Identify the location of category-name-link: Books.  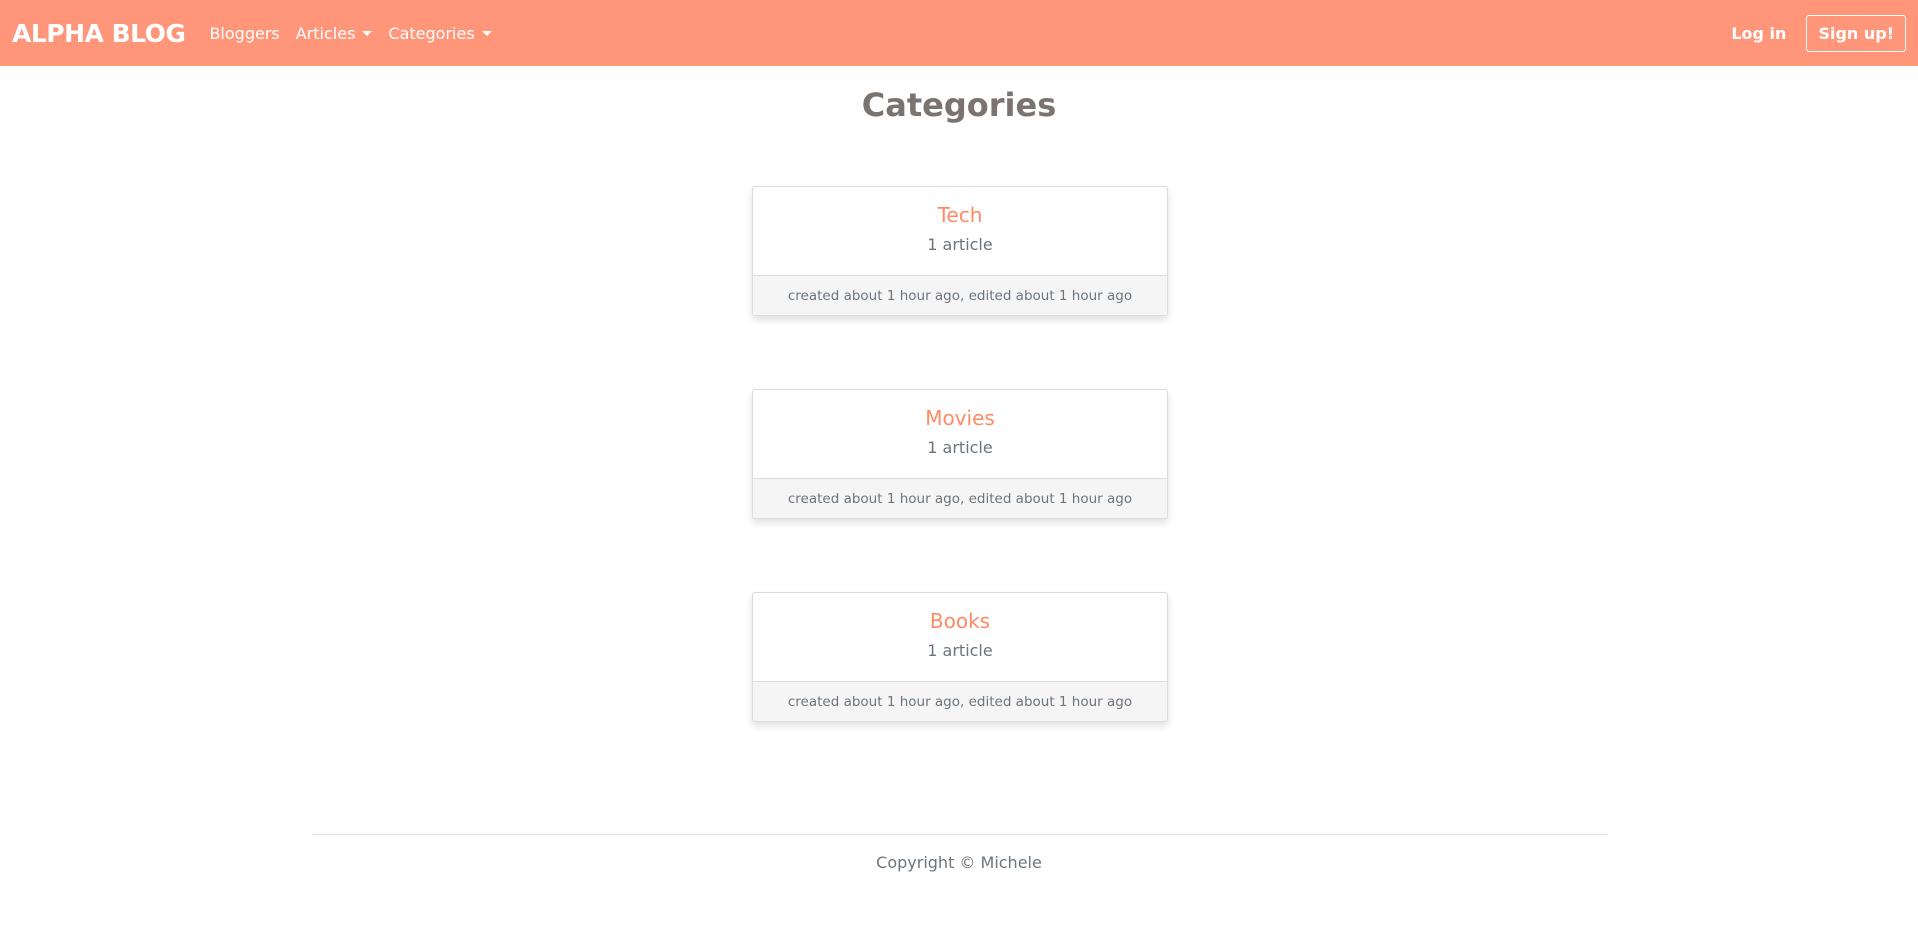
(960, 621).